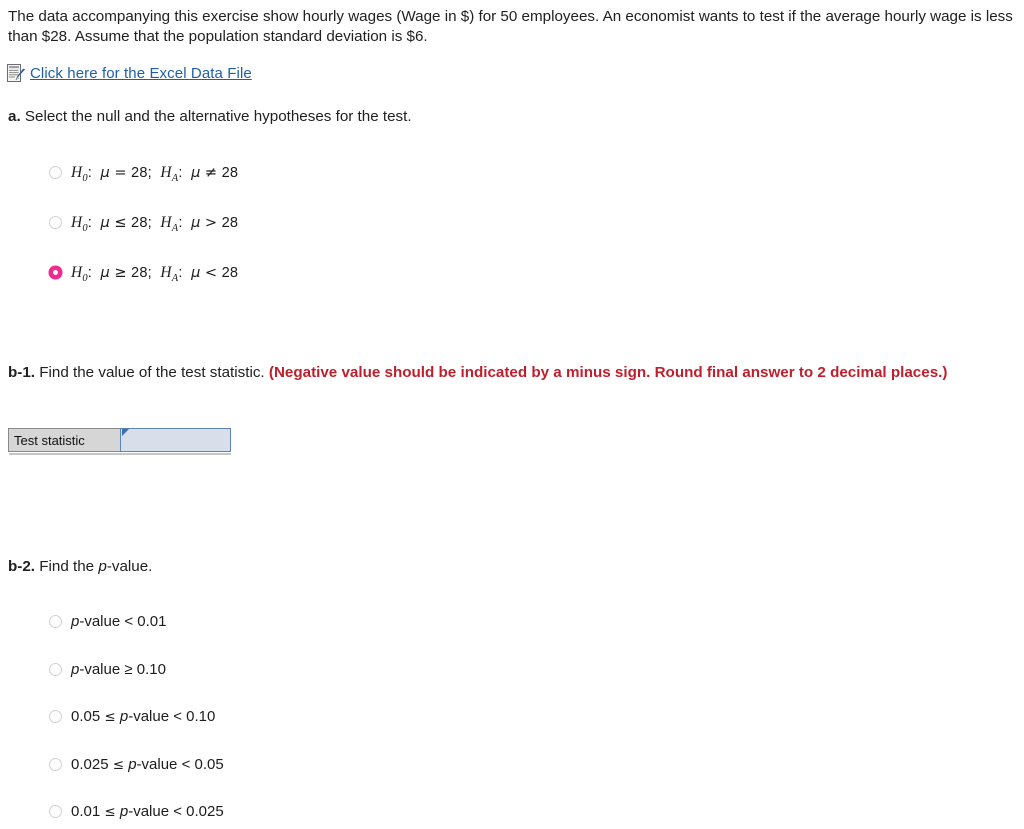 This screenshot has width=1024, height=829. Describe the element at coordinates (175, 440) in the screenshot. I see `test-statistic-input` at that location.